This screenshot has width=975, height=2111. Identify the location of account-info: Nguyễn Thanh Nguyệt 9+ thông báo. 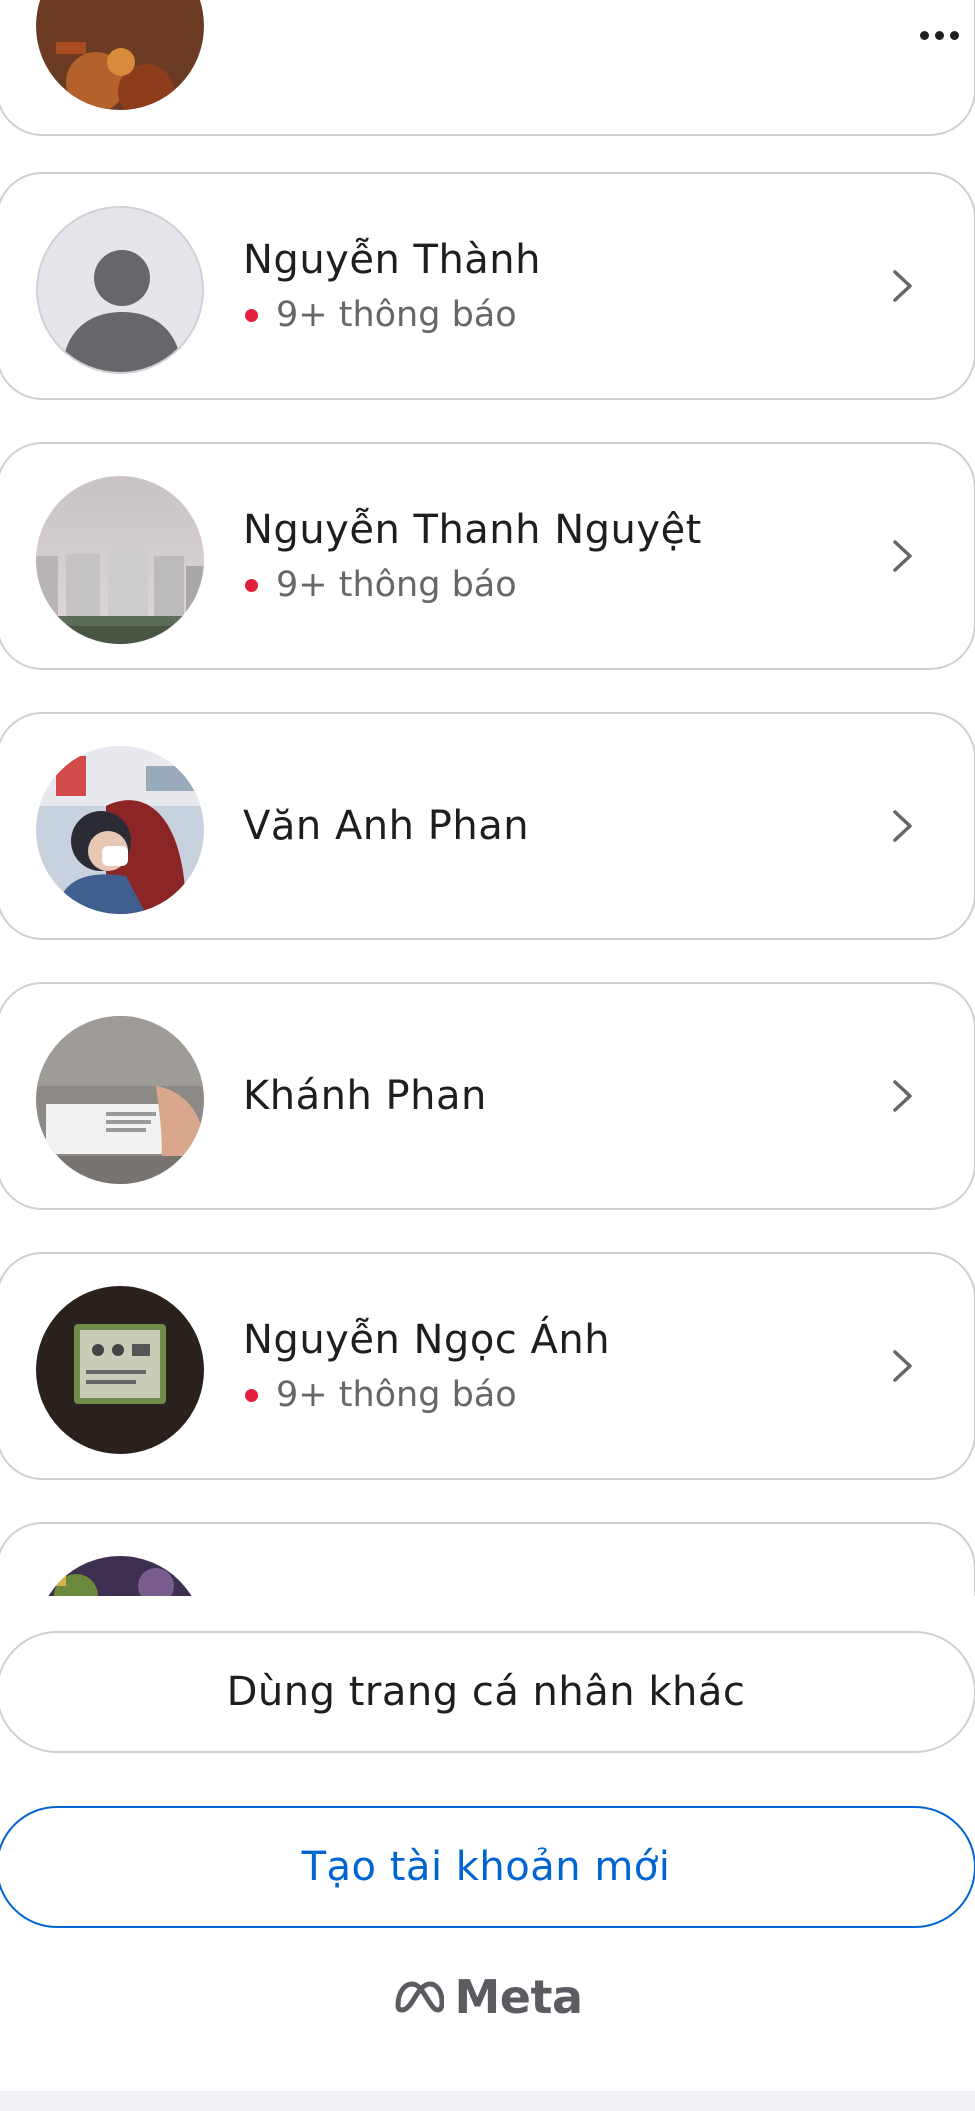
(548, 556).